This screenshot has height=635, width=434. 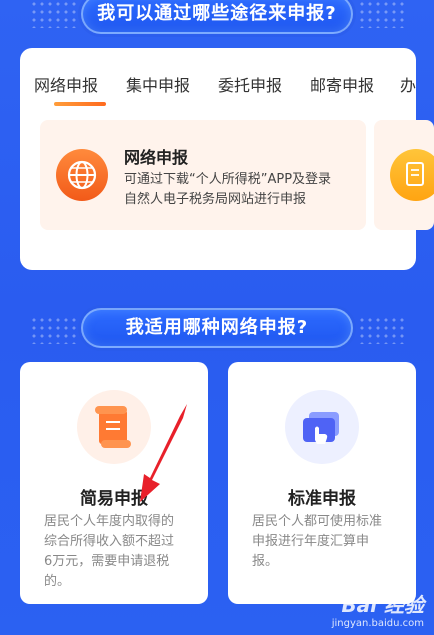 What do you see at coordinates (109, 521) in the screenshot?
I see `option-desc-line: 居民个人年度内取得的` at bounding box center [109, 521].